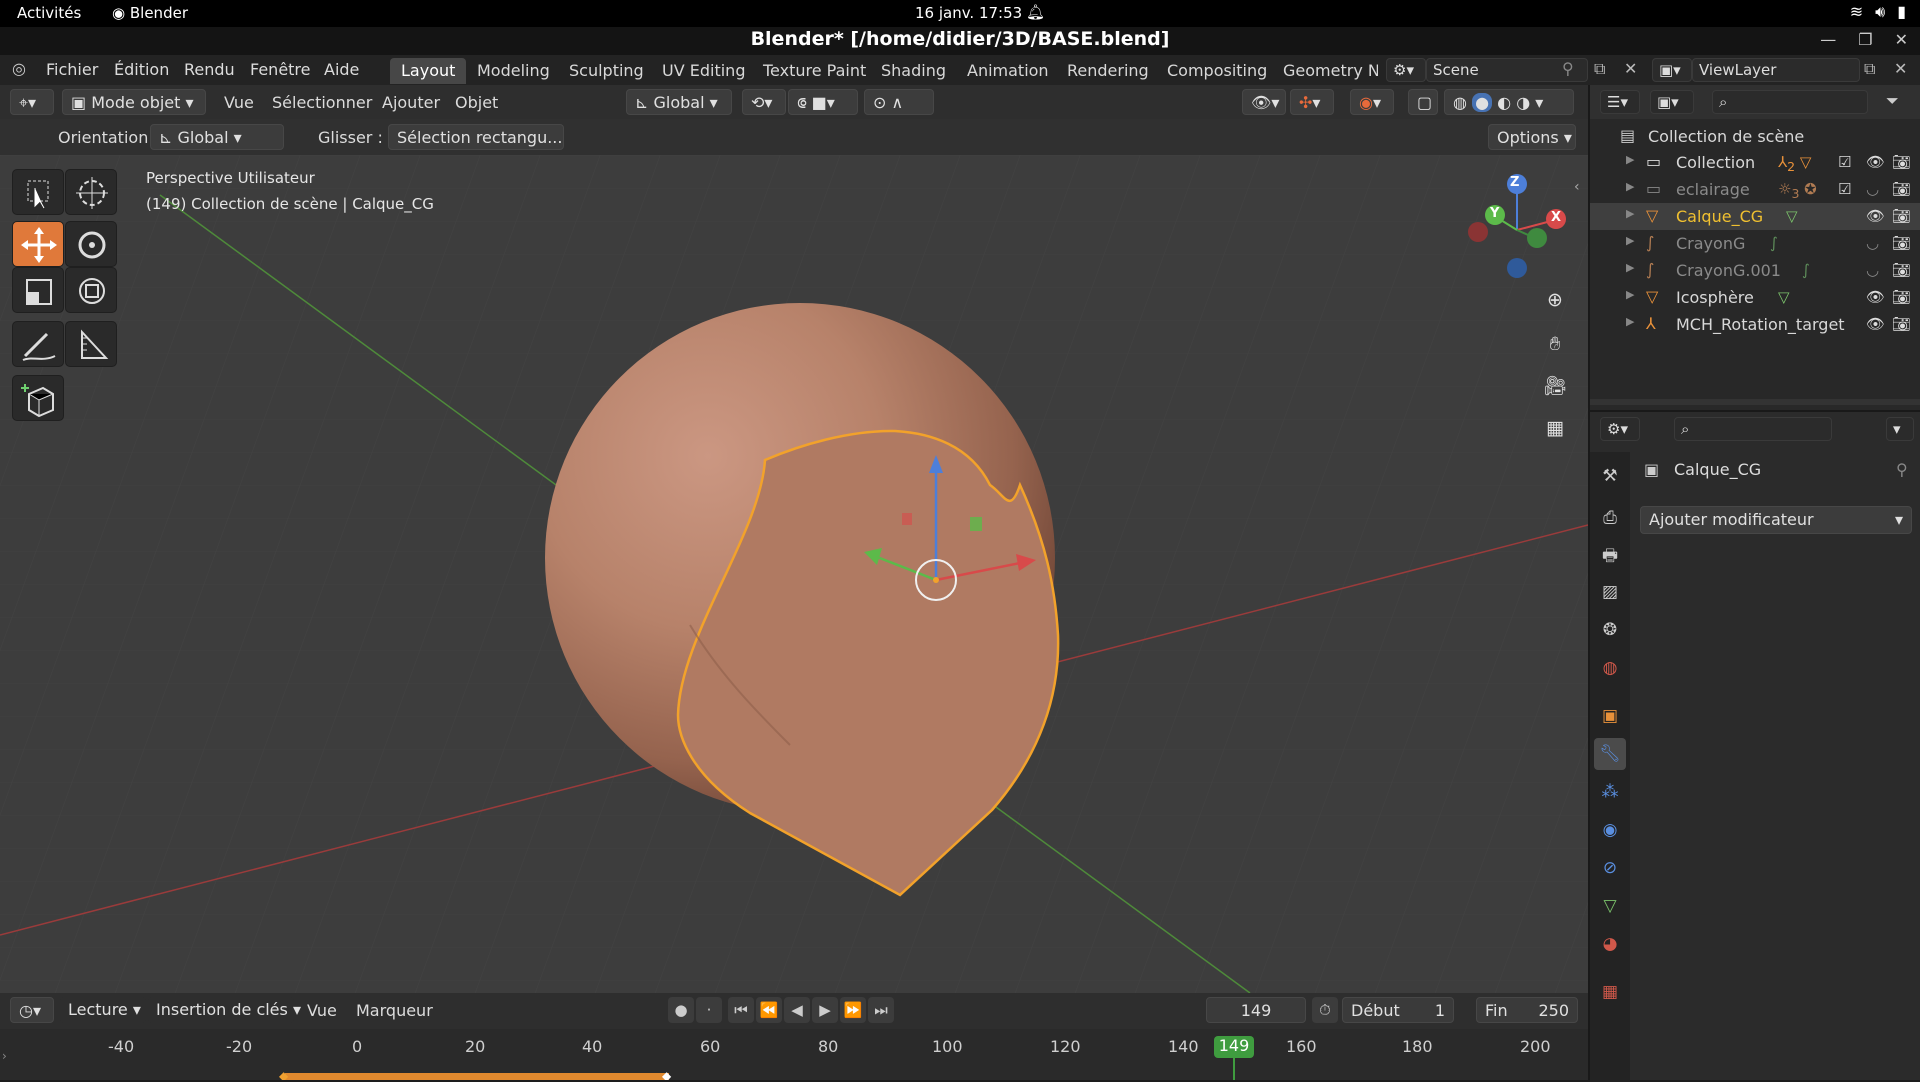  What do you see at coordinates (769, 1010) in the screenshot?
I see `prev-keyframe-icon: ⏪` at bounding box center [769, 1010].